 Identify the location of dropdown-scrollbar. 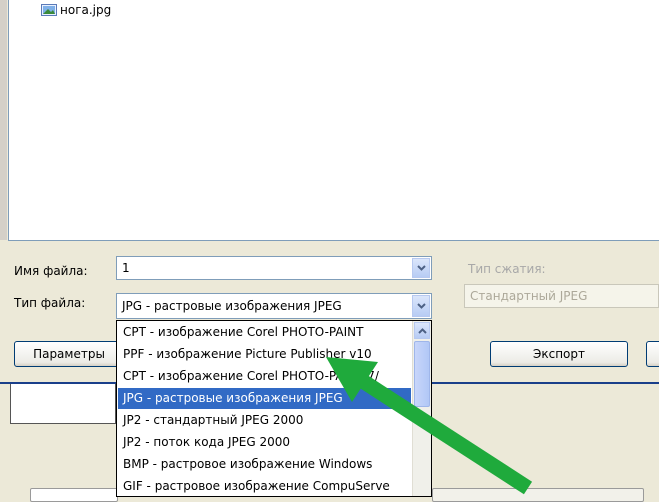
(421, 408).